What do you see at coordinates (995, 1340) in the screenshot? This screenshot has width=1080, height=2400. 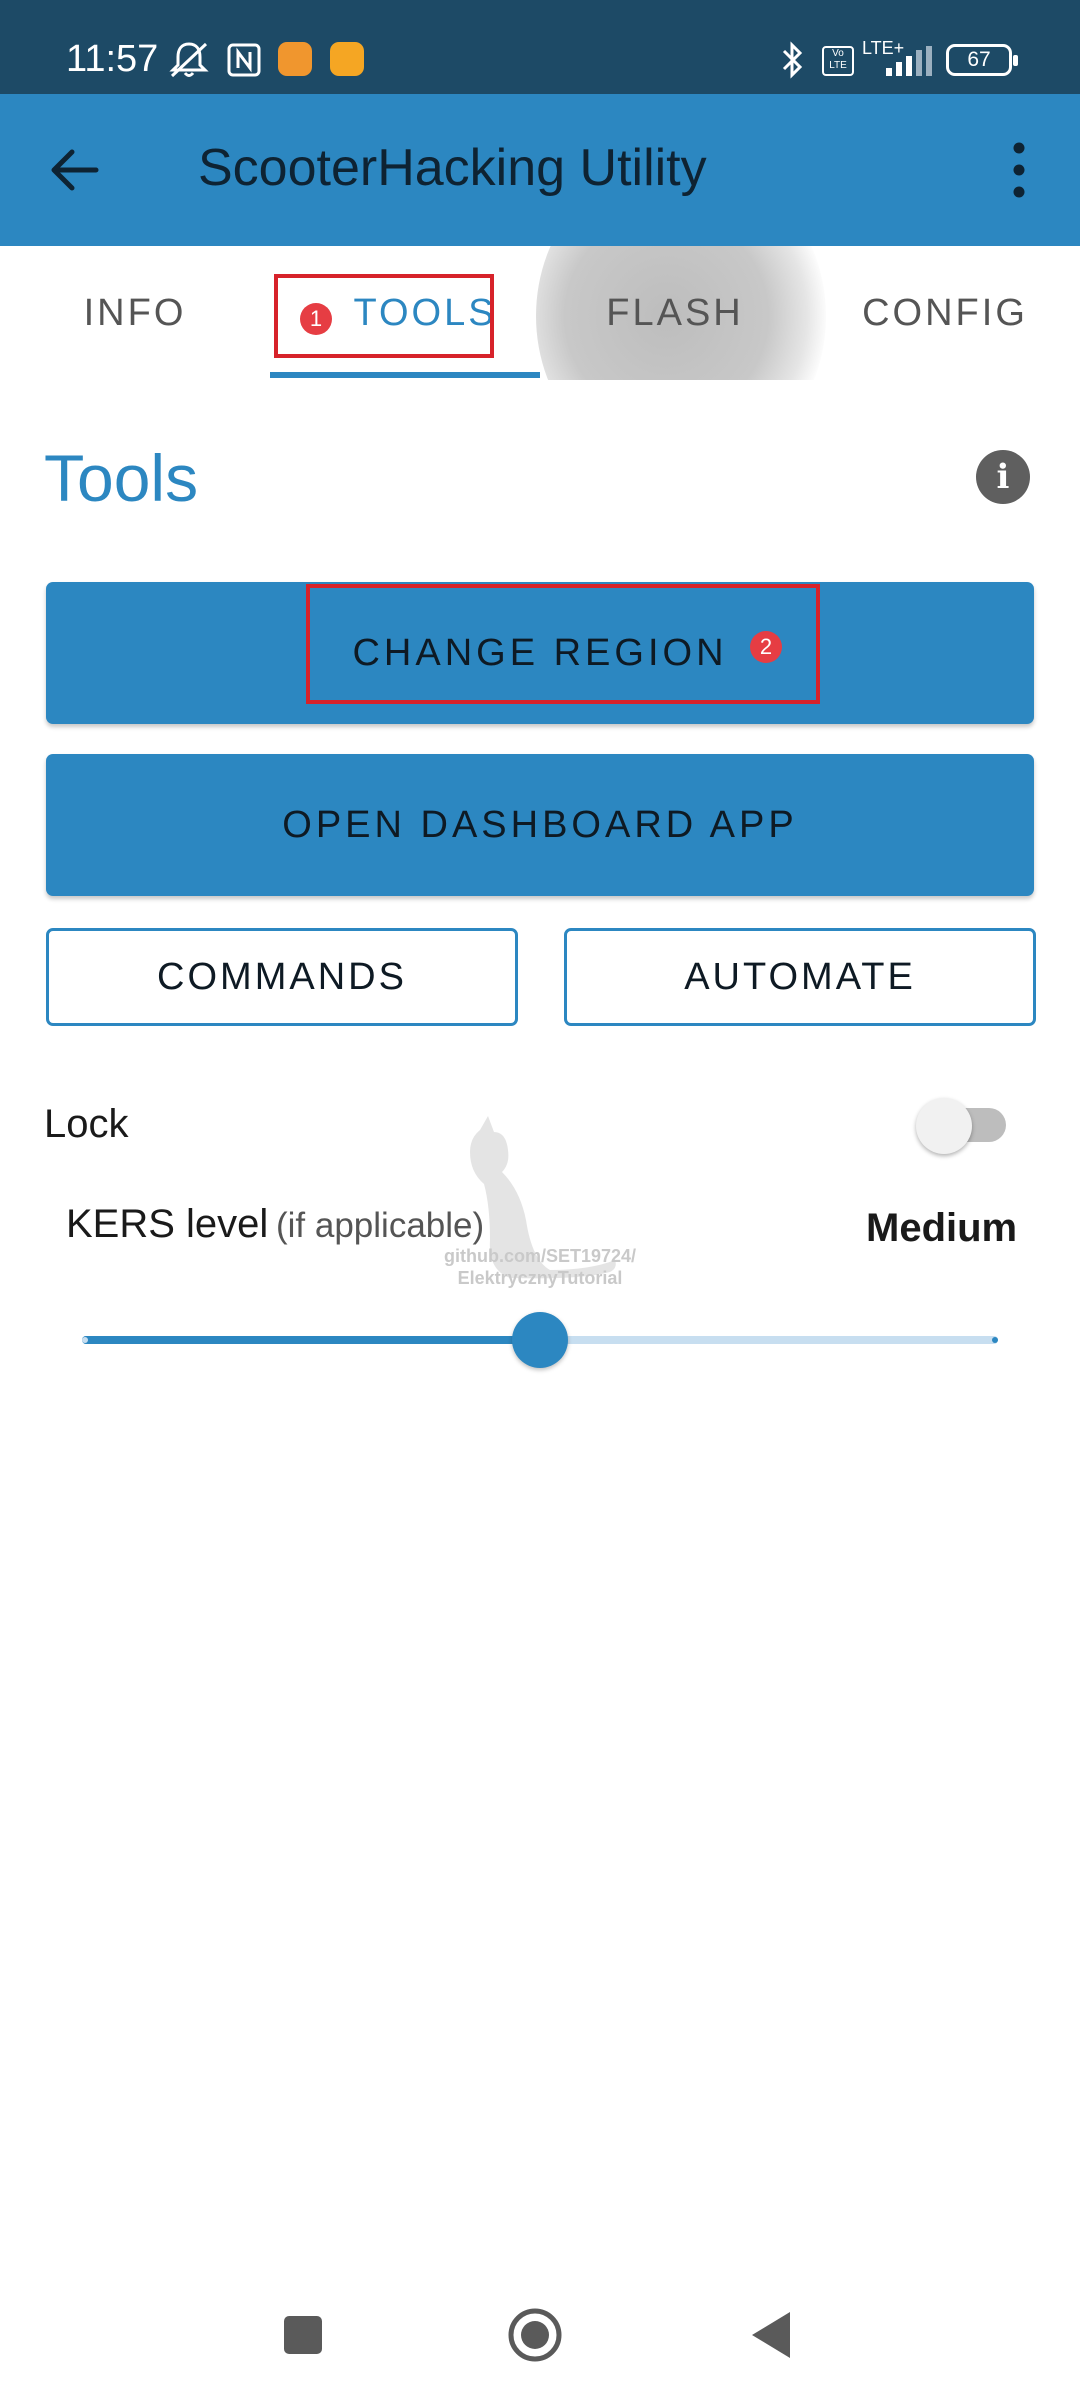 I see `slider-tick-end` at bounding box center [995, 1340].